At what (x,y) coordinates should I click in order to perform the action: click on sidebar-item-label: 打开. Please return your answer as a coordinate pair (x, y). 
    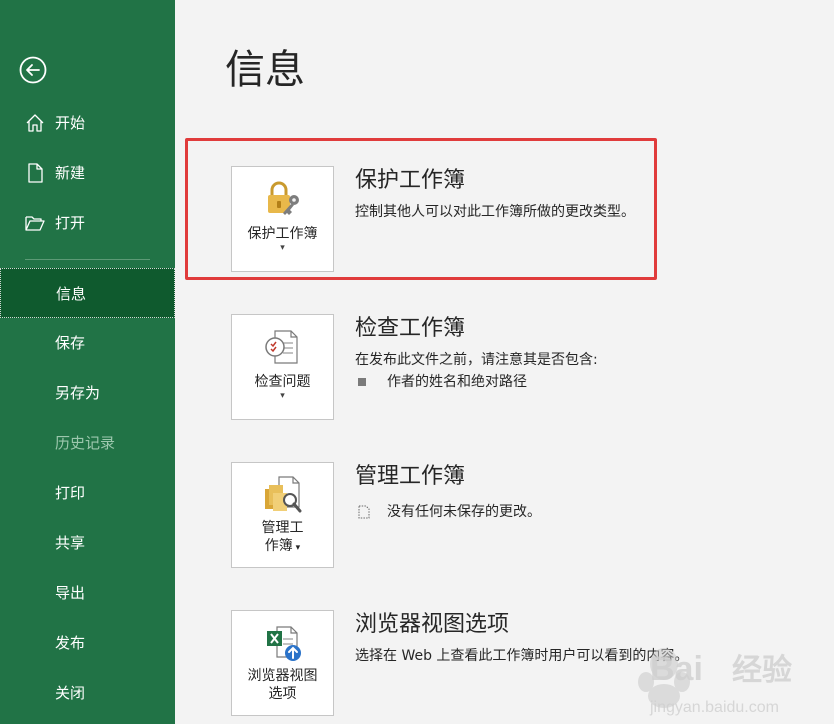
    Looking at the image, I should click on (70, 223).